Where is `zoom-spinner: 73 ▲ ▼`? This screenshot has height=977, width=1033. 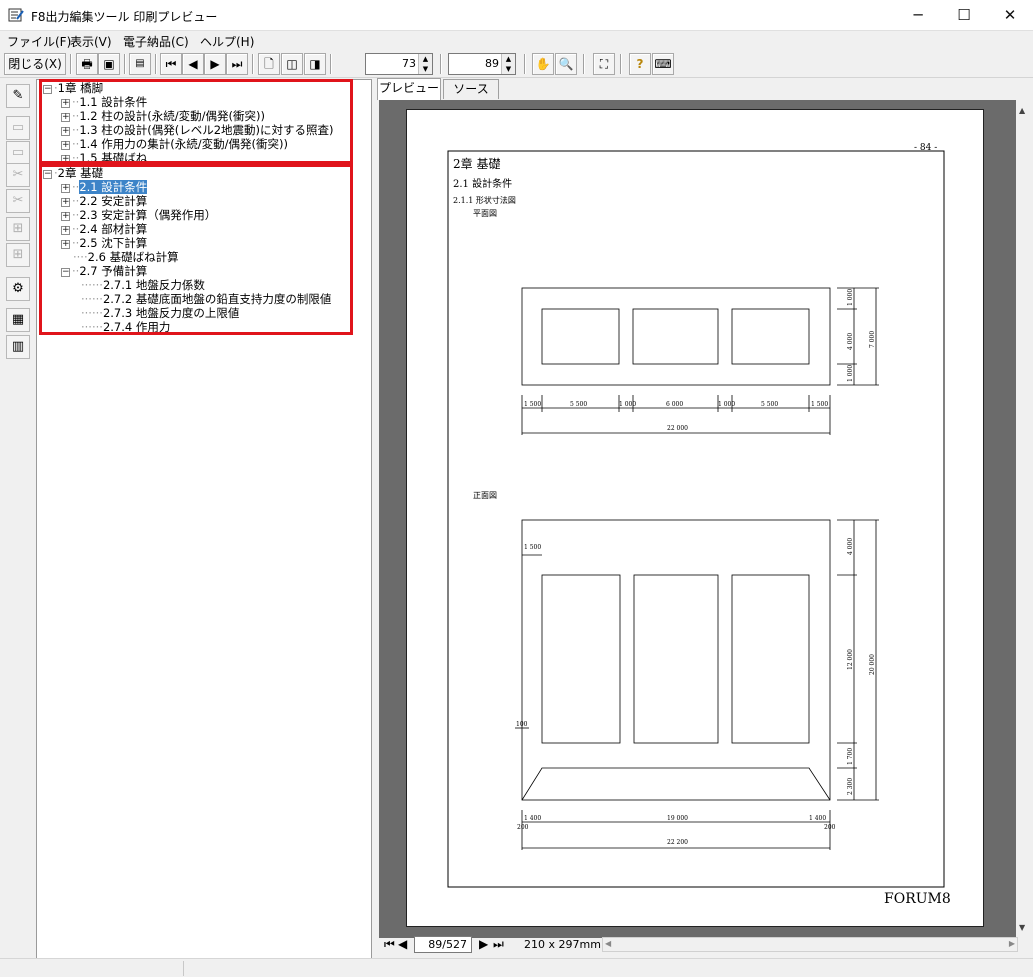 zoom-spinner: 73 ▲ ▼ is located at coordinates (399, 64).